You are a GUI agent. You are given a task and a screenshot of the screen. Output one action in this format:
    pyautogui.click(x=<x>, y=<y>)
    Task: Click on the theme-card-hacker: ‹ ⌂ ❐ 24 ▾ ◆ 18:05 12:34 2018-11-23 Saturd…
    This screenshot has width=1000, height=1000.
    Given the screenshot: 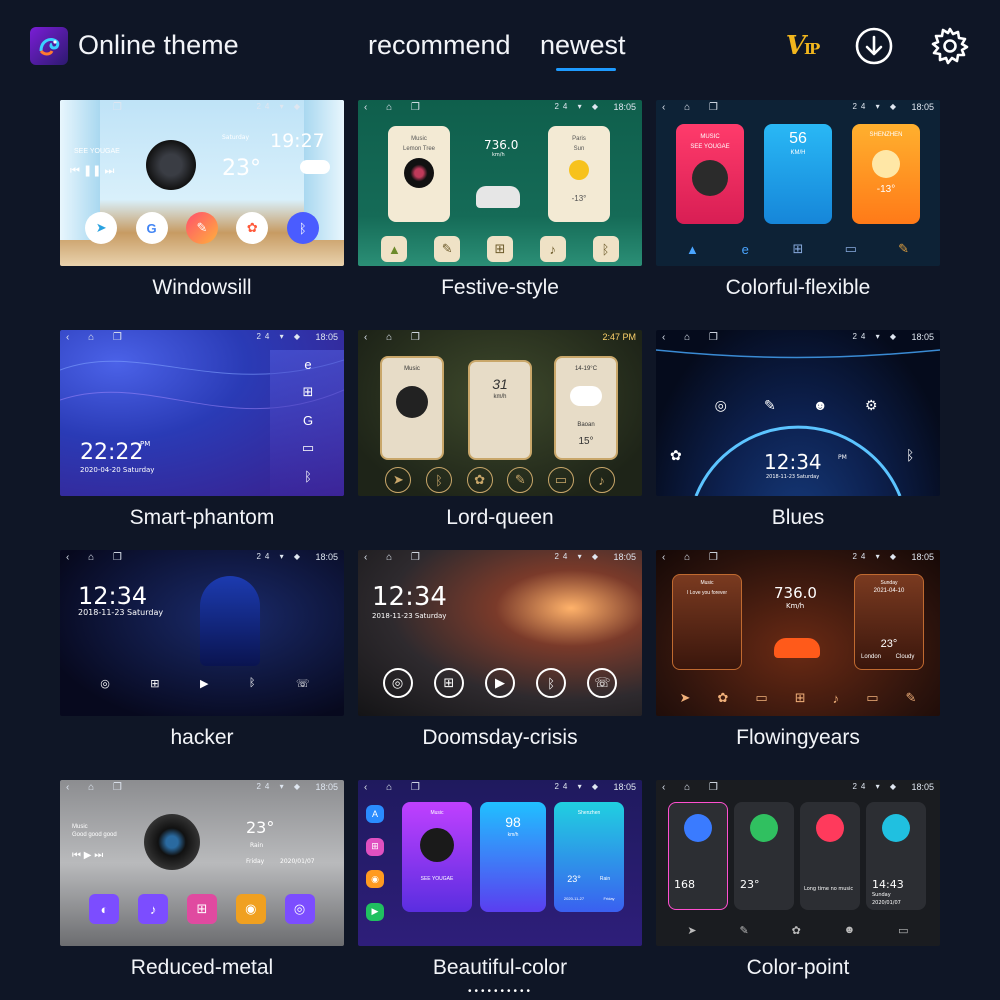 What is the action you would take?
    pyautogui.click(x=203, y=650)
    